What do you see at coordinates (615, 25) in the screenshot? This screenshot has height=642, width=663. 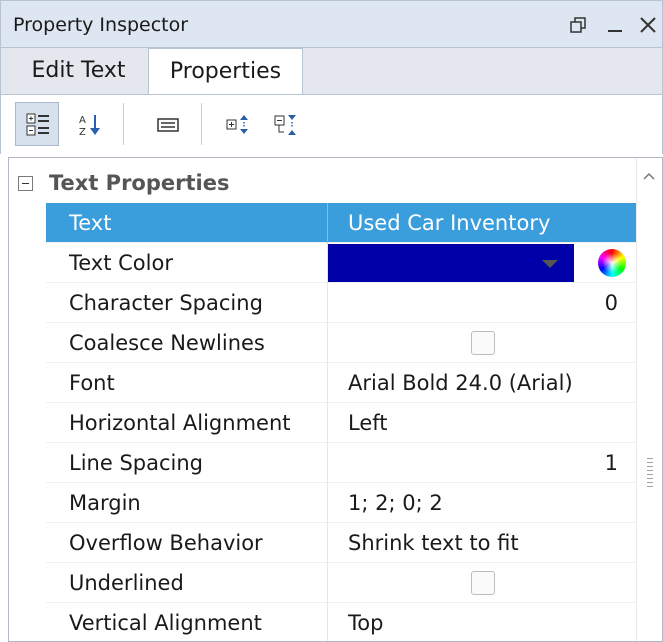 I see `minimize-icon` at bounding box center [615, 25].